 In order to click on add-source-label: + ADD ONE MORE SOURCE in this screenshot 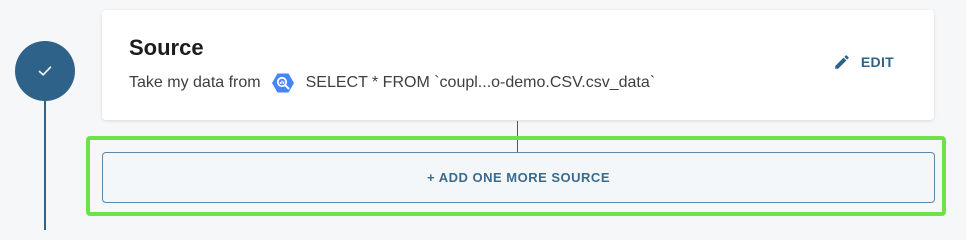, I will do `click(518, 177)`.